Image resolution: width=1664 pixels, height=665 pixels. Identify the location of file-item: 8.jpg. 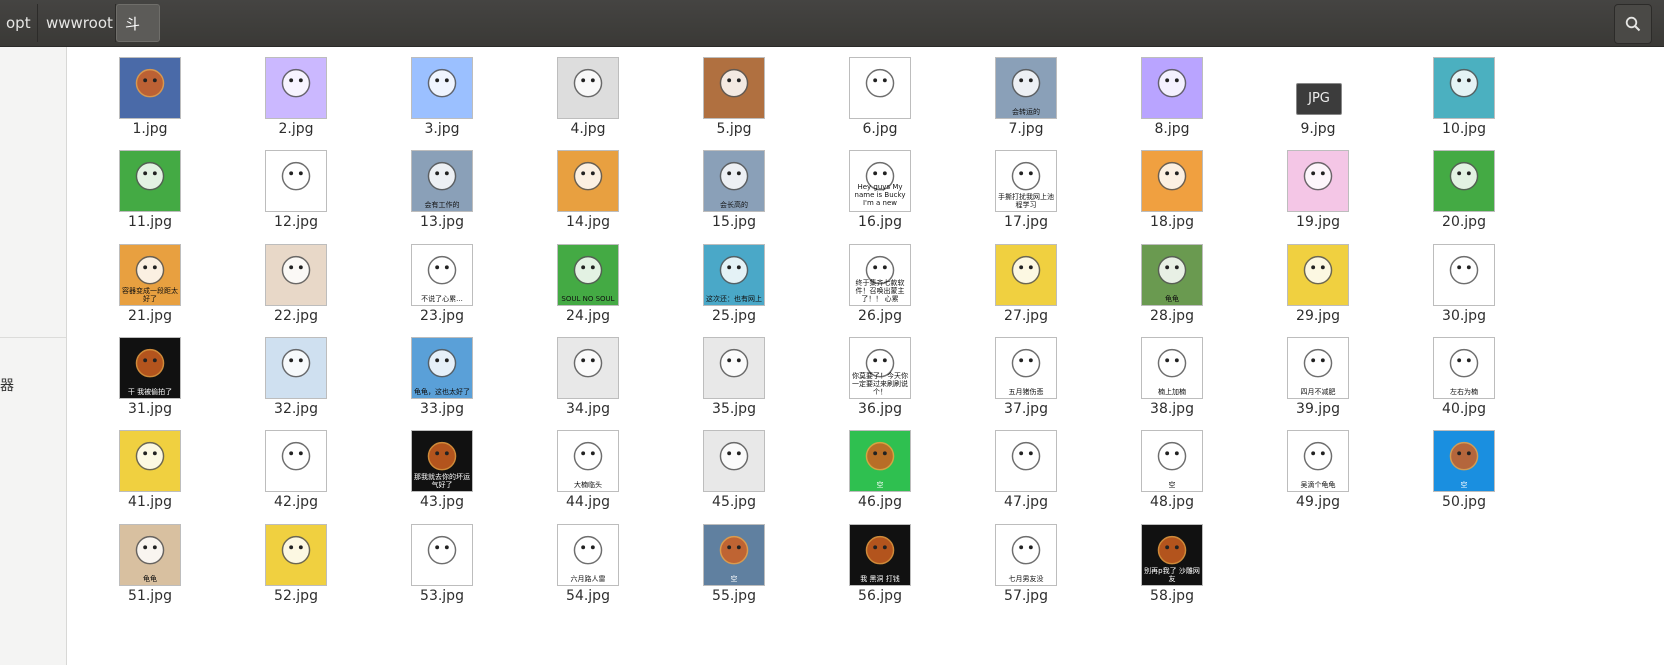
(1172, 98).